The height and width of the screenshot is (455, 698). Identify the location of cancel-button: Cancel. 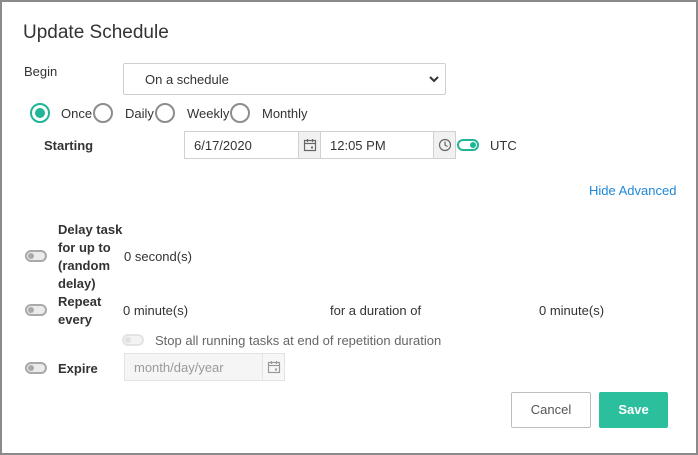
(551, 410).